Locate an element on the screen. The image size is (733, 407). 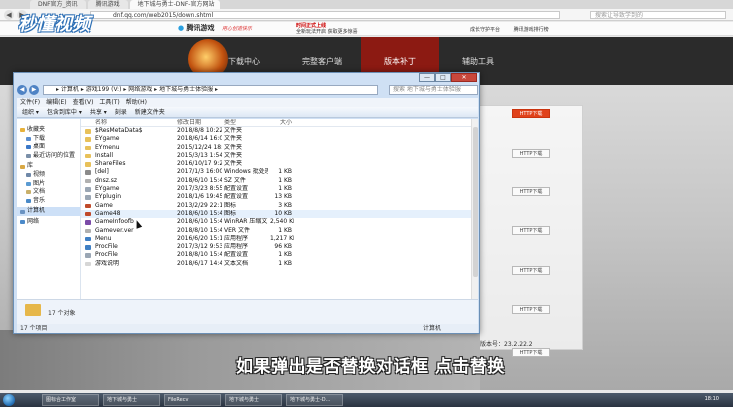
nav-pane-item: 桌面 is located at coordinates (48, 147).